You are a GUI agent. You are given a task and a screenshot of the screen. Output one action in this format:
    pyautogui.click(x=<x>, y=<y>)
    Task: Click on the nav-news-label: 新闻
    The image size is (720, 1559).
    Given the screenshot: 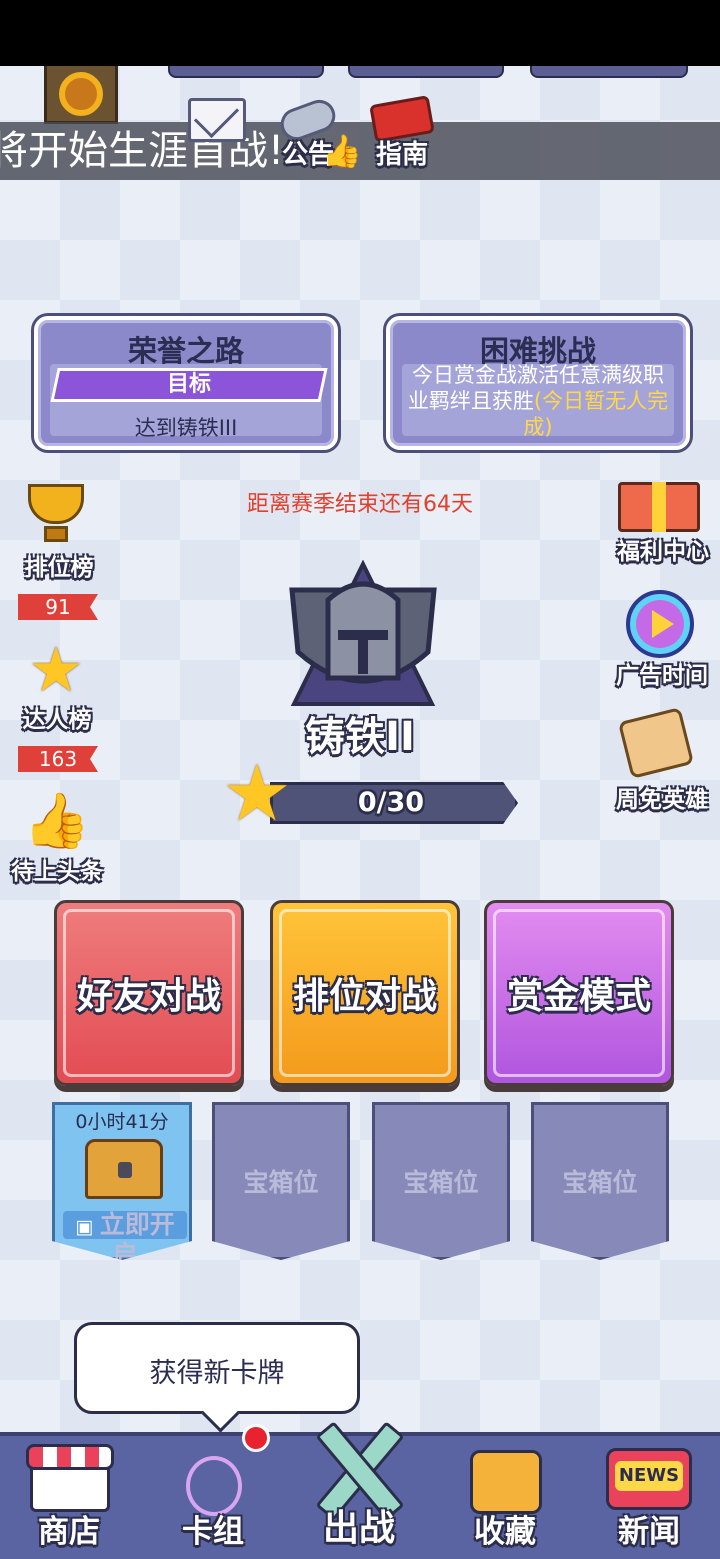 What is the action you would take?
    pyautogui.click(x=649, y=1532)
    